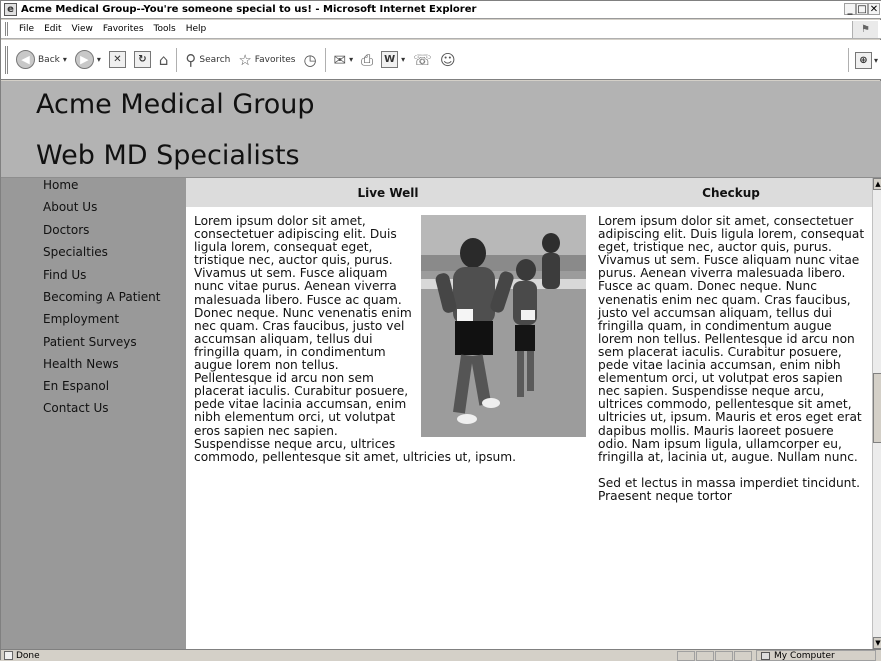 Image resolution: width=881 pixels, height=661 pixels. What do you see at coordinates (99, 59) in the screenshot?
I see `forward-dropdown-icon: ▾` at bounding box center [99, 59].